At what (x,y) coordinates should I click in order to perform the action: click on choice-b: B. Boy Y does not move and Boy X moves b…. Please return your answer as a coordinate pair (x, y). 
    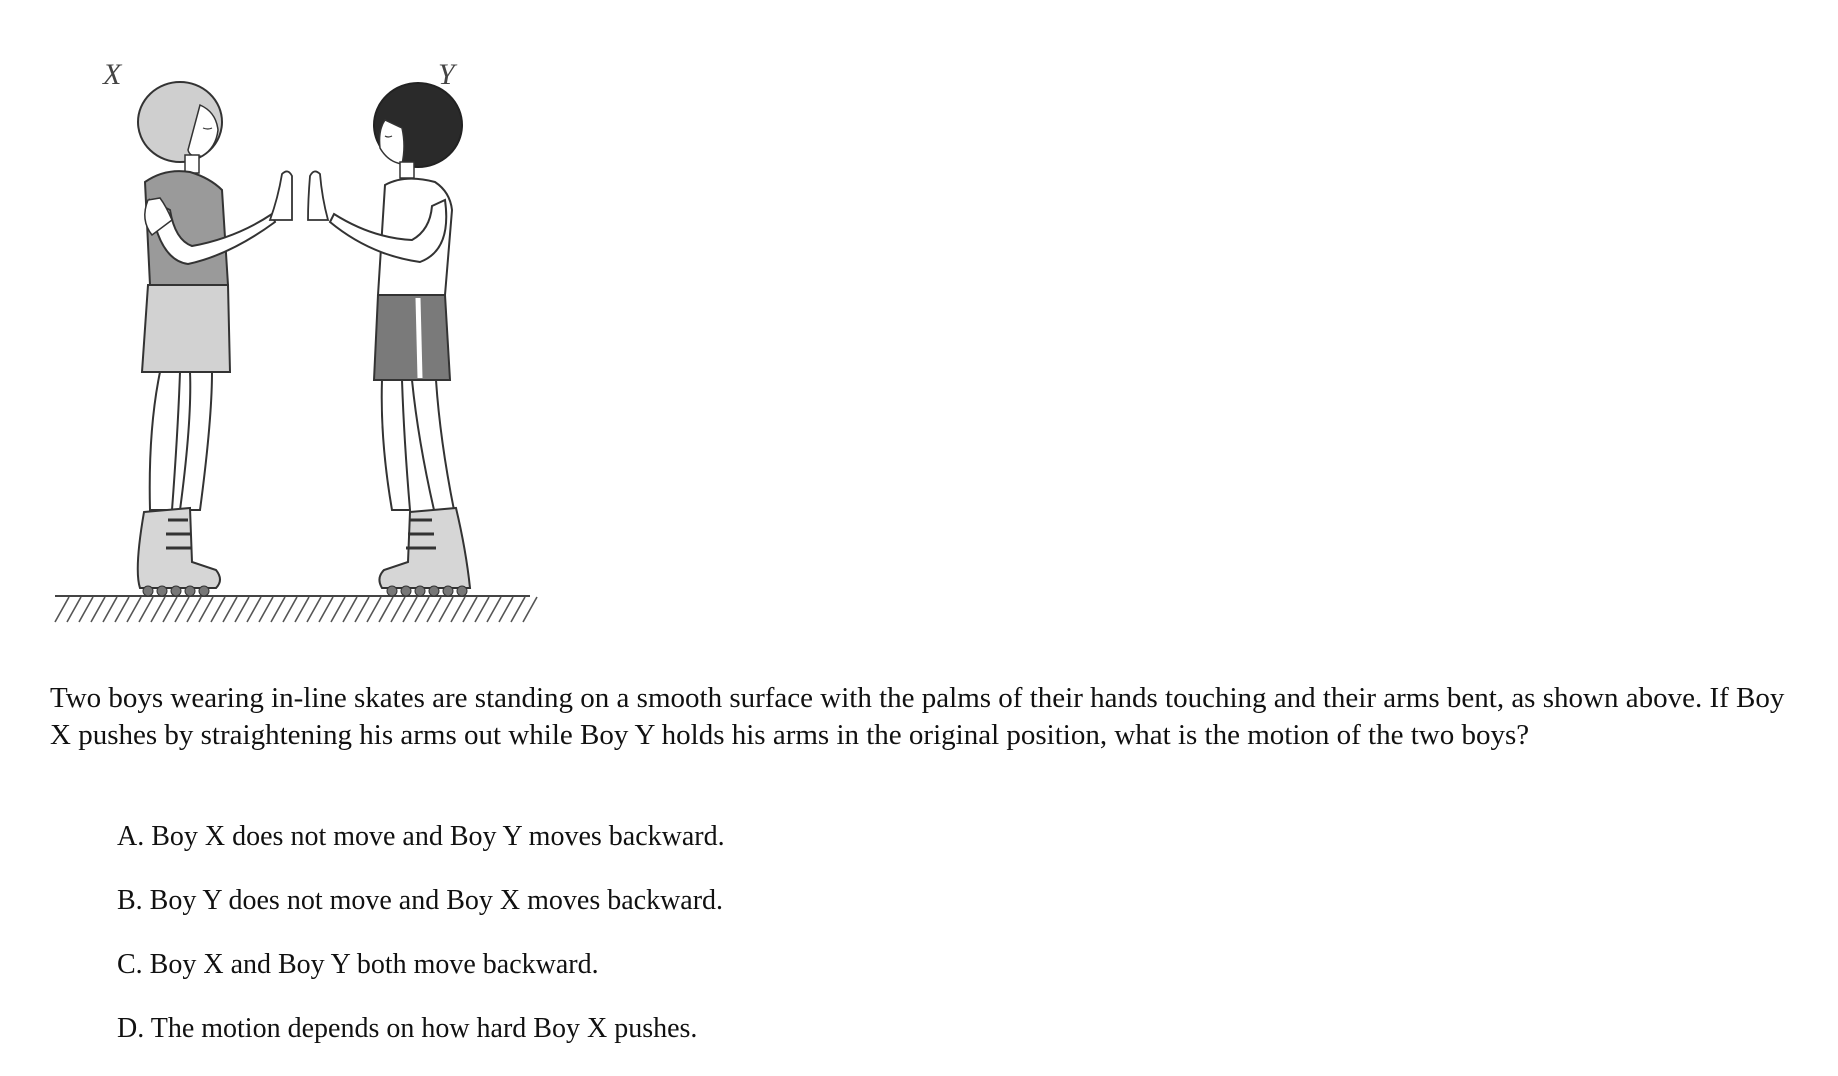
    Looking at the image, I should click on (617, 916).